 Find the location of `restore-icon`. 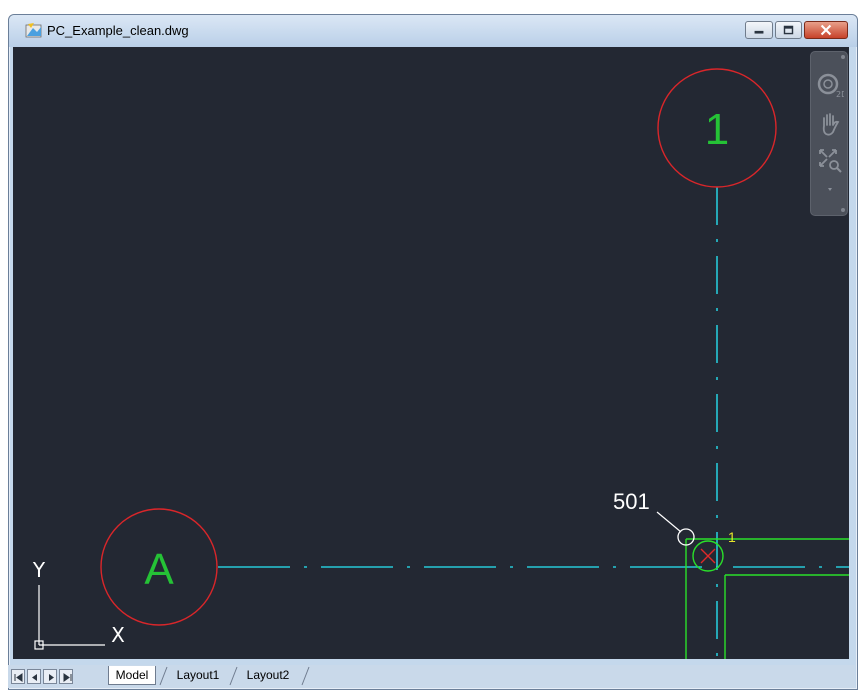

restore-icon is located at coordinates (788, 30).